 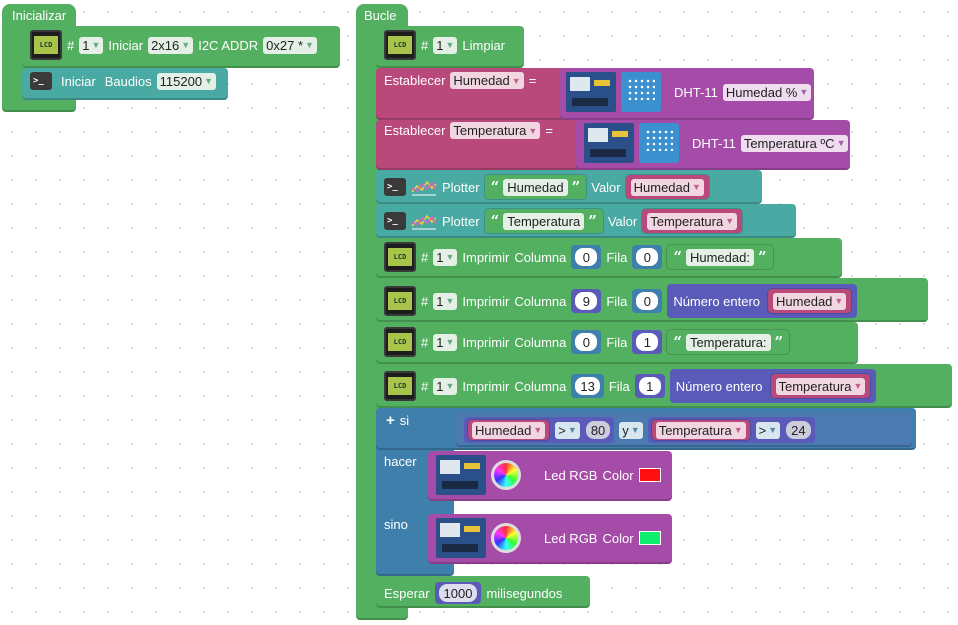 What do you see at coordinates (794, 143) in the screenshot?
I see `dht-temperatura-dropdown: Temperatura ºC ▼` at bounding box center [794, 143].